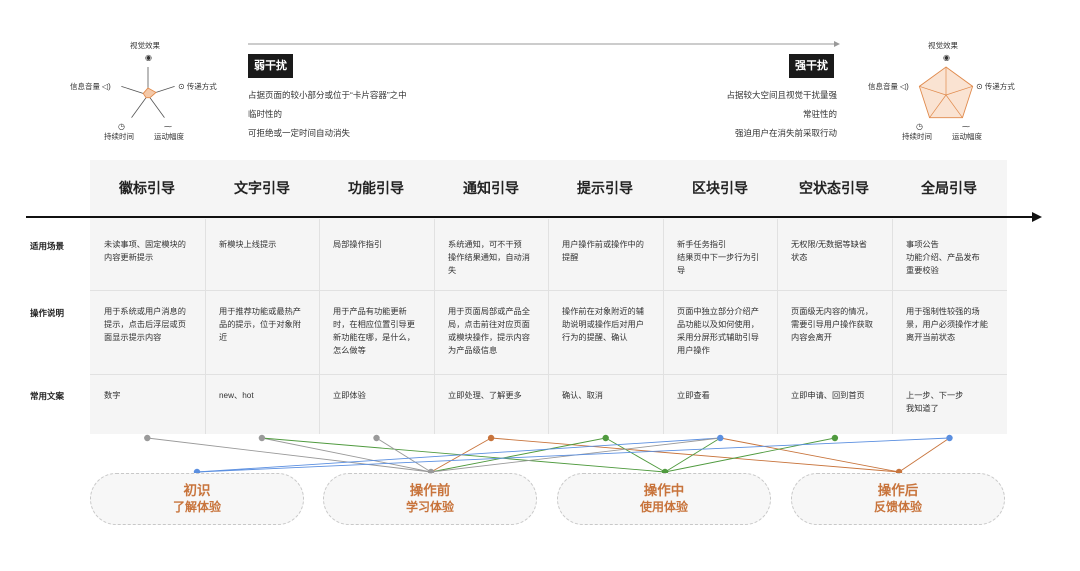 The height and width of the screenshot is (571, 1080). I want to click on stage-during-operation: 操作中 使用体验, so click(664, 499).